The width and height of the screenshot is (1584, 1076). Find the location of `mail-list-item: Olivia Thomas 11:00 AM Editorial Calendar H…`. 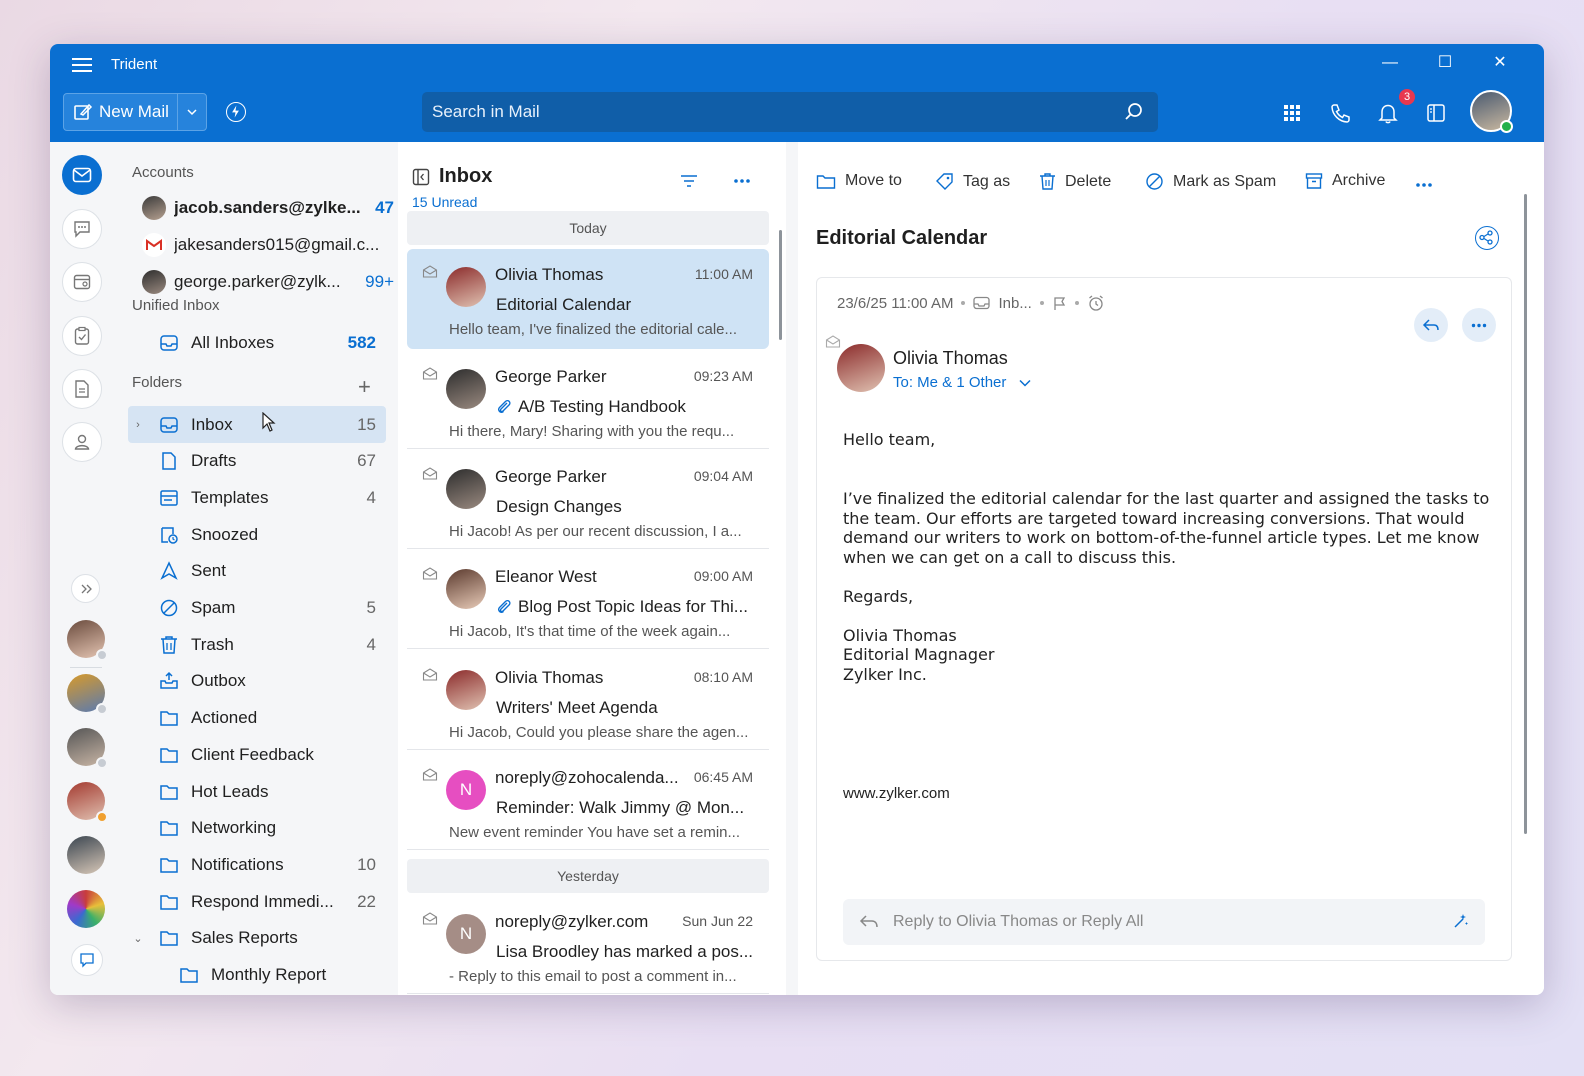

mail-list-item: Olivia Thomas 11:00 AM Editorial Calendar H… is located at coordinates (588, 299).